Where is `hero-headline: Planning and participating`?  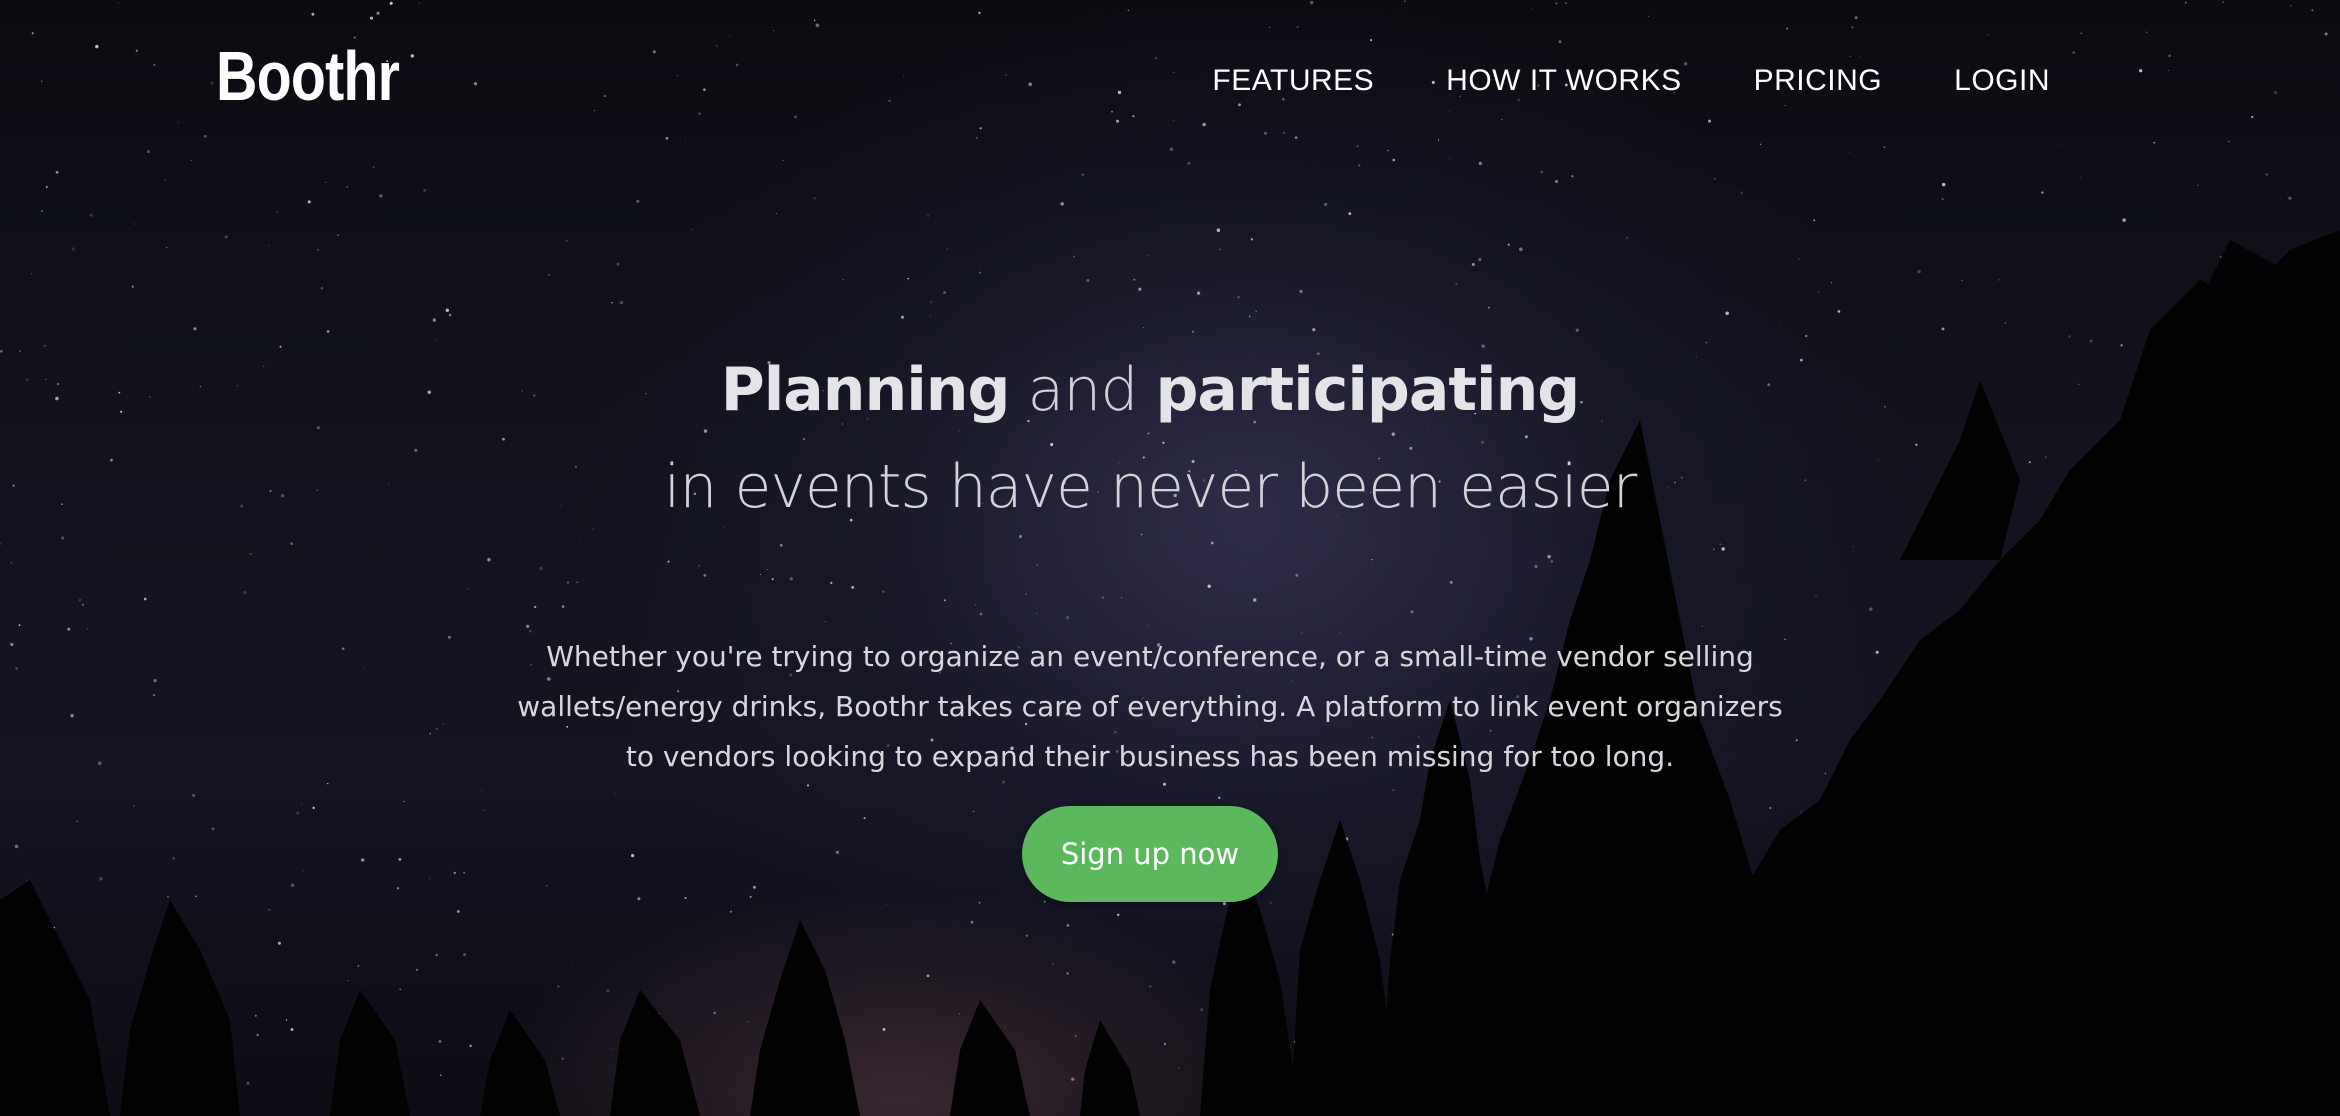 hero-headline: Planning and participating is located at coordinates (1150, 390).